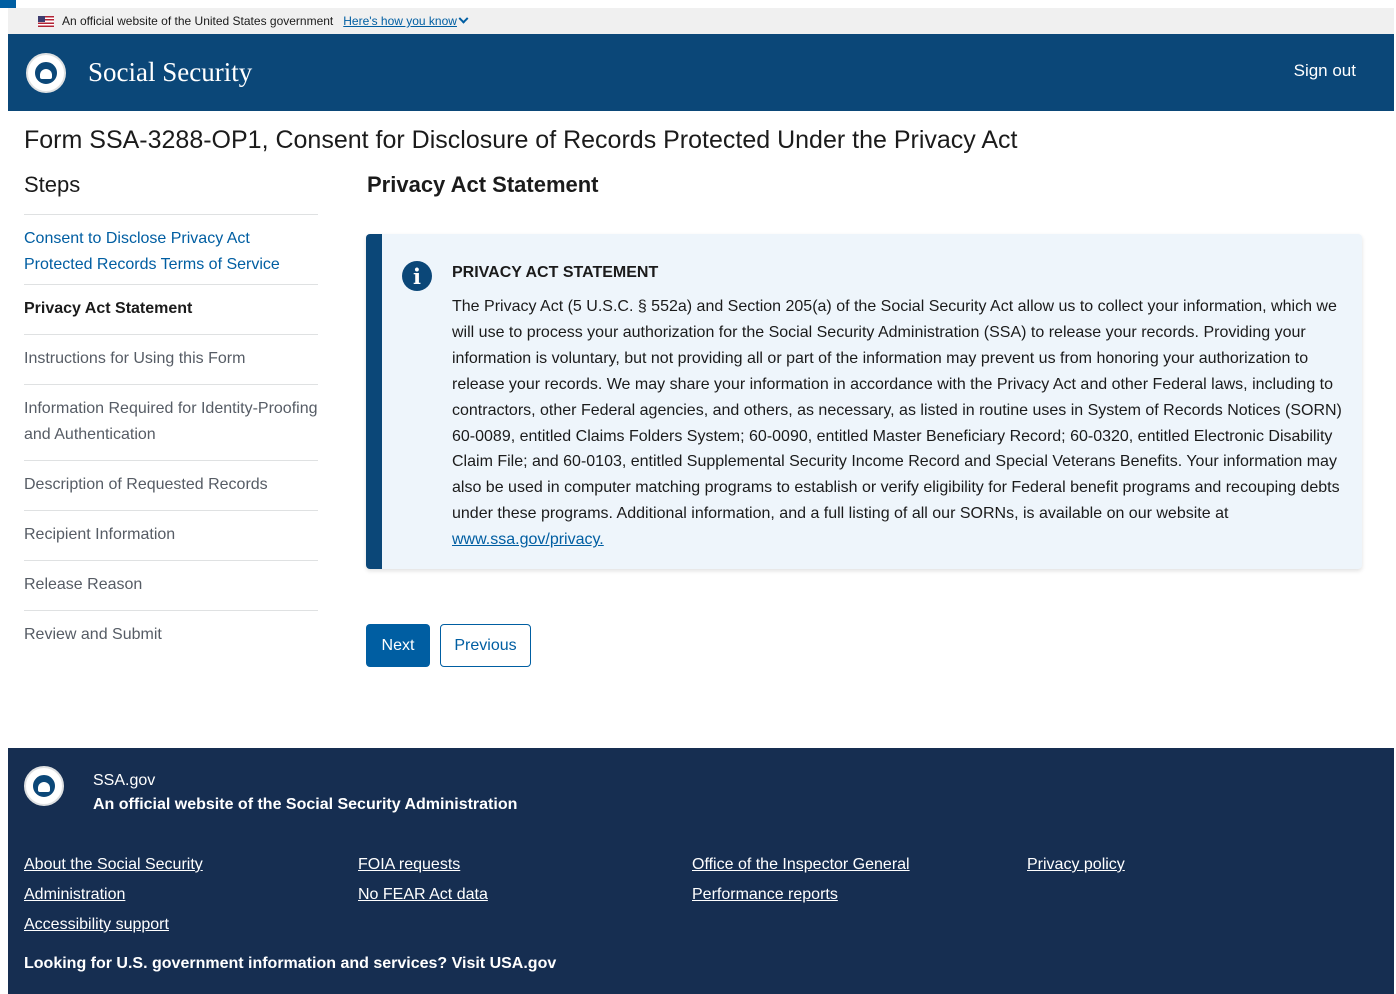  What do you see at coordinates (555, 272) in the screenshot?
I see `alert-heading: PRIVACY ACT STATEMENT` at bounding box center [555, 272].